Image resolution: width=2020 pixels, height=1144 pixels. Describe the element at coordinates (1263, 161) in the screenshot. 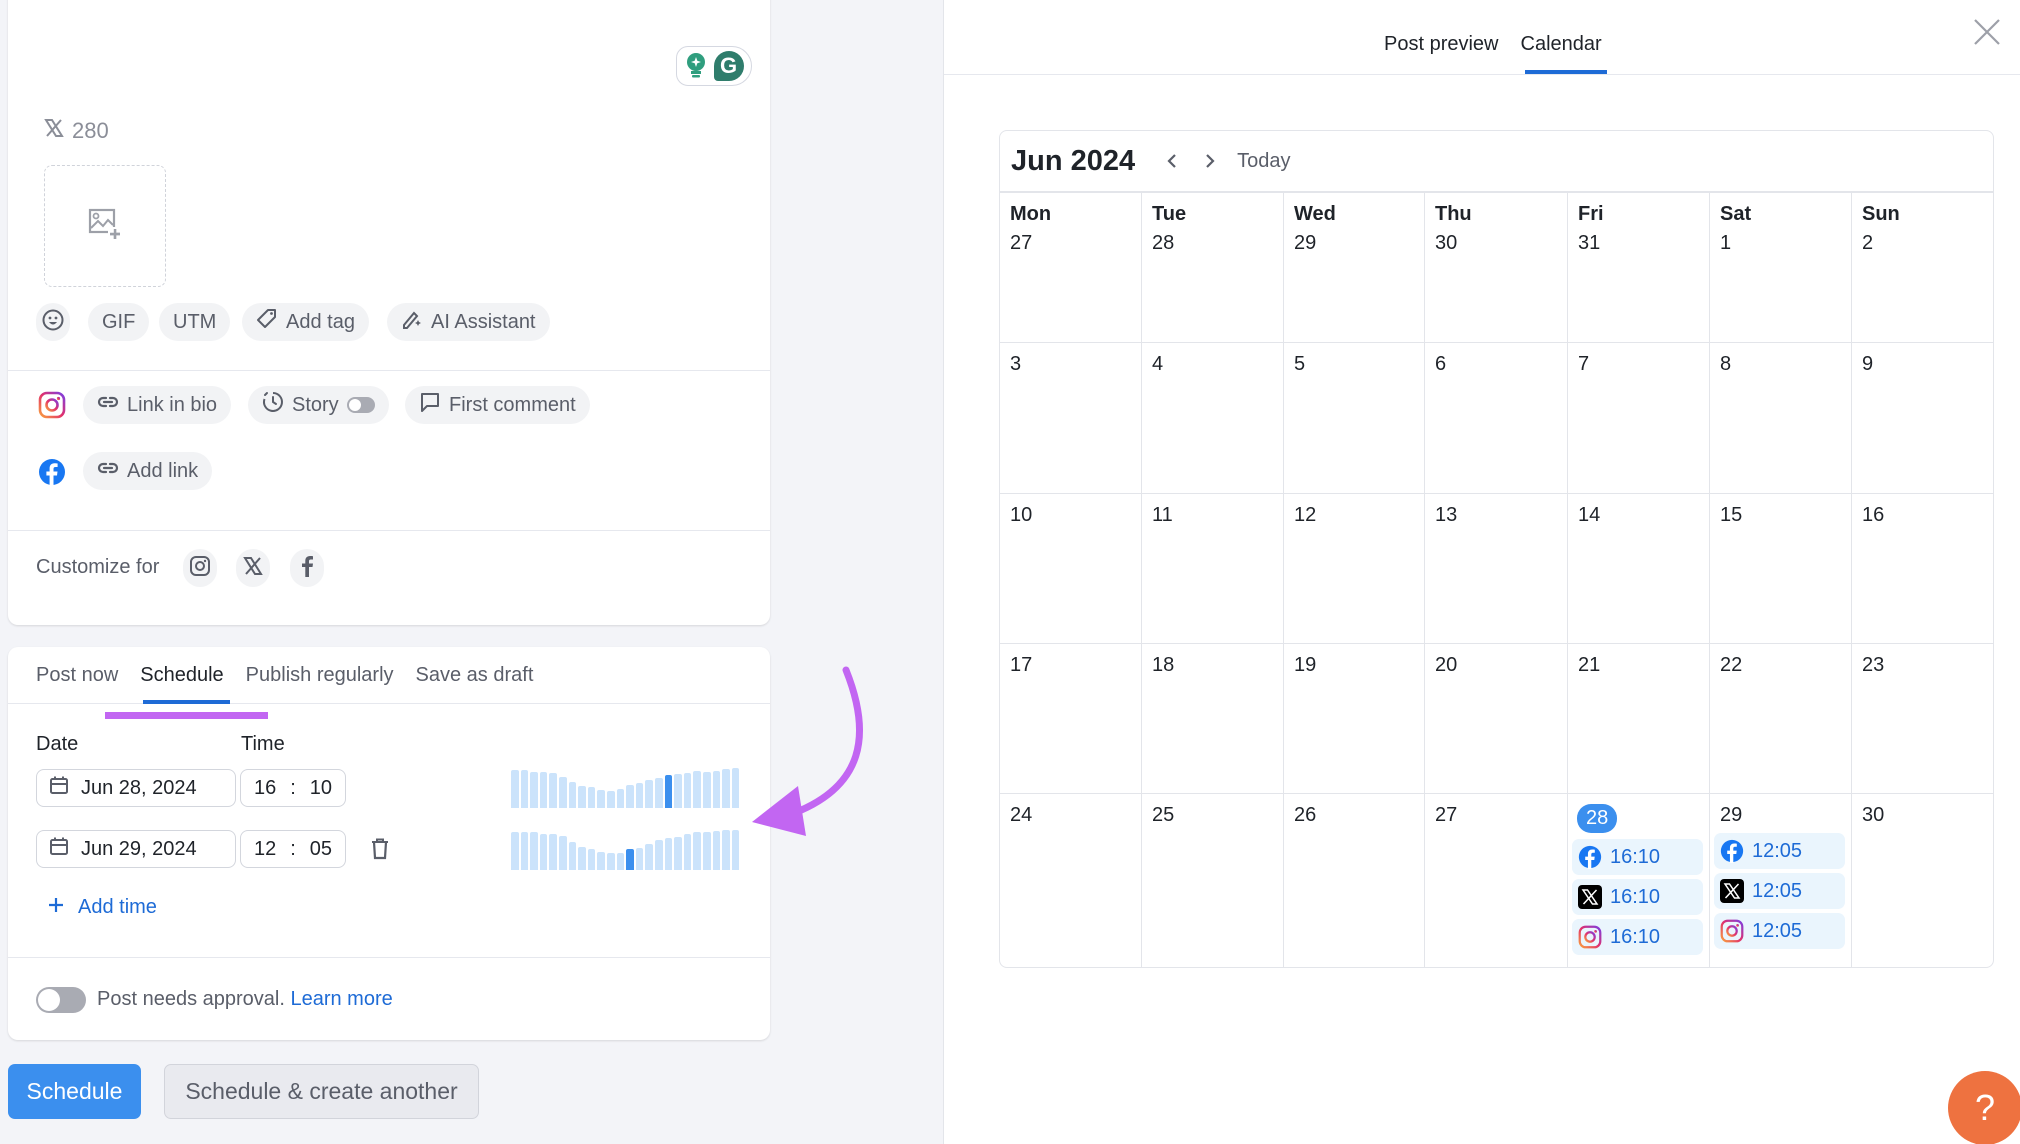

I see `today-button: Today` at that location.